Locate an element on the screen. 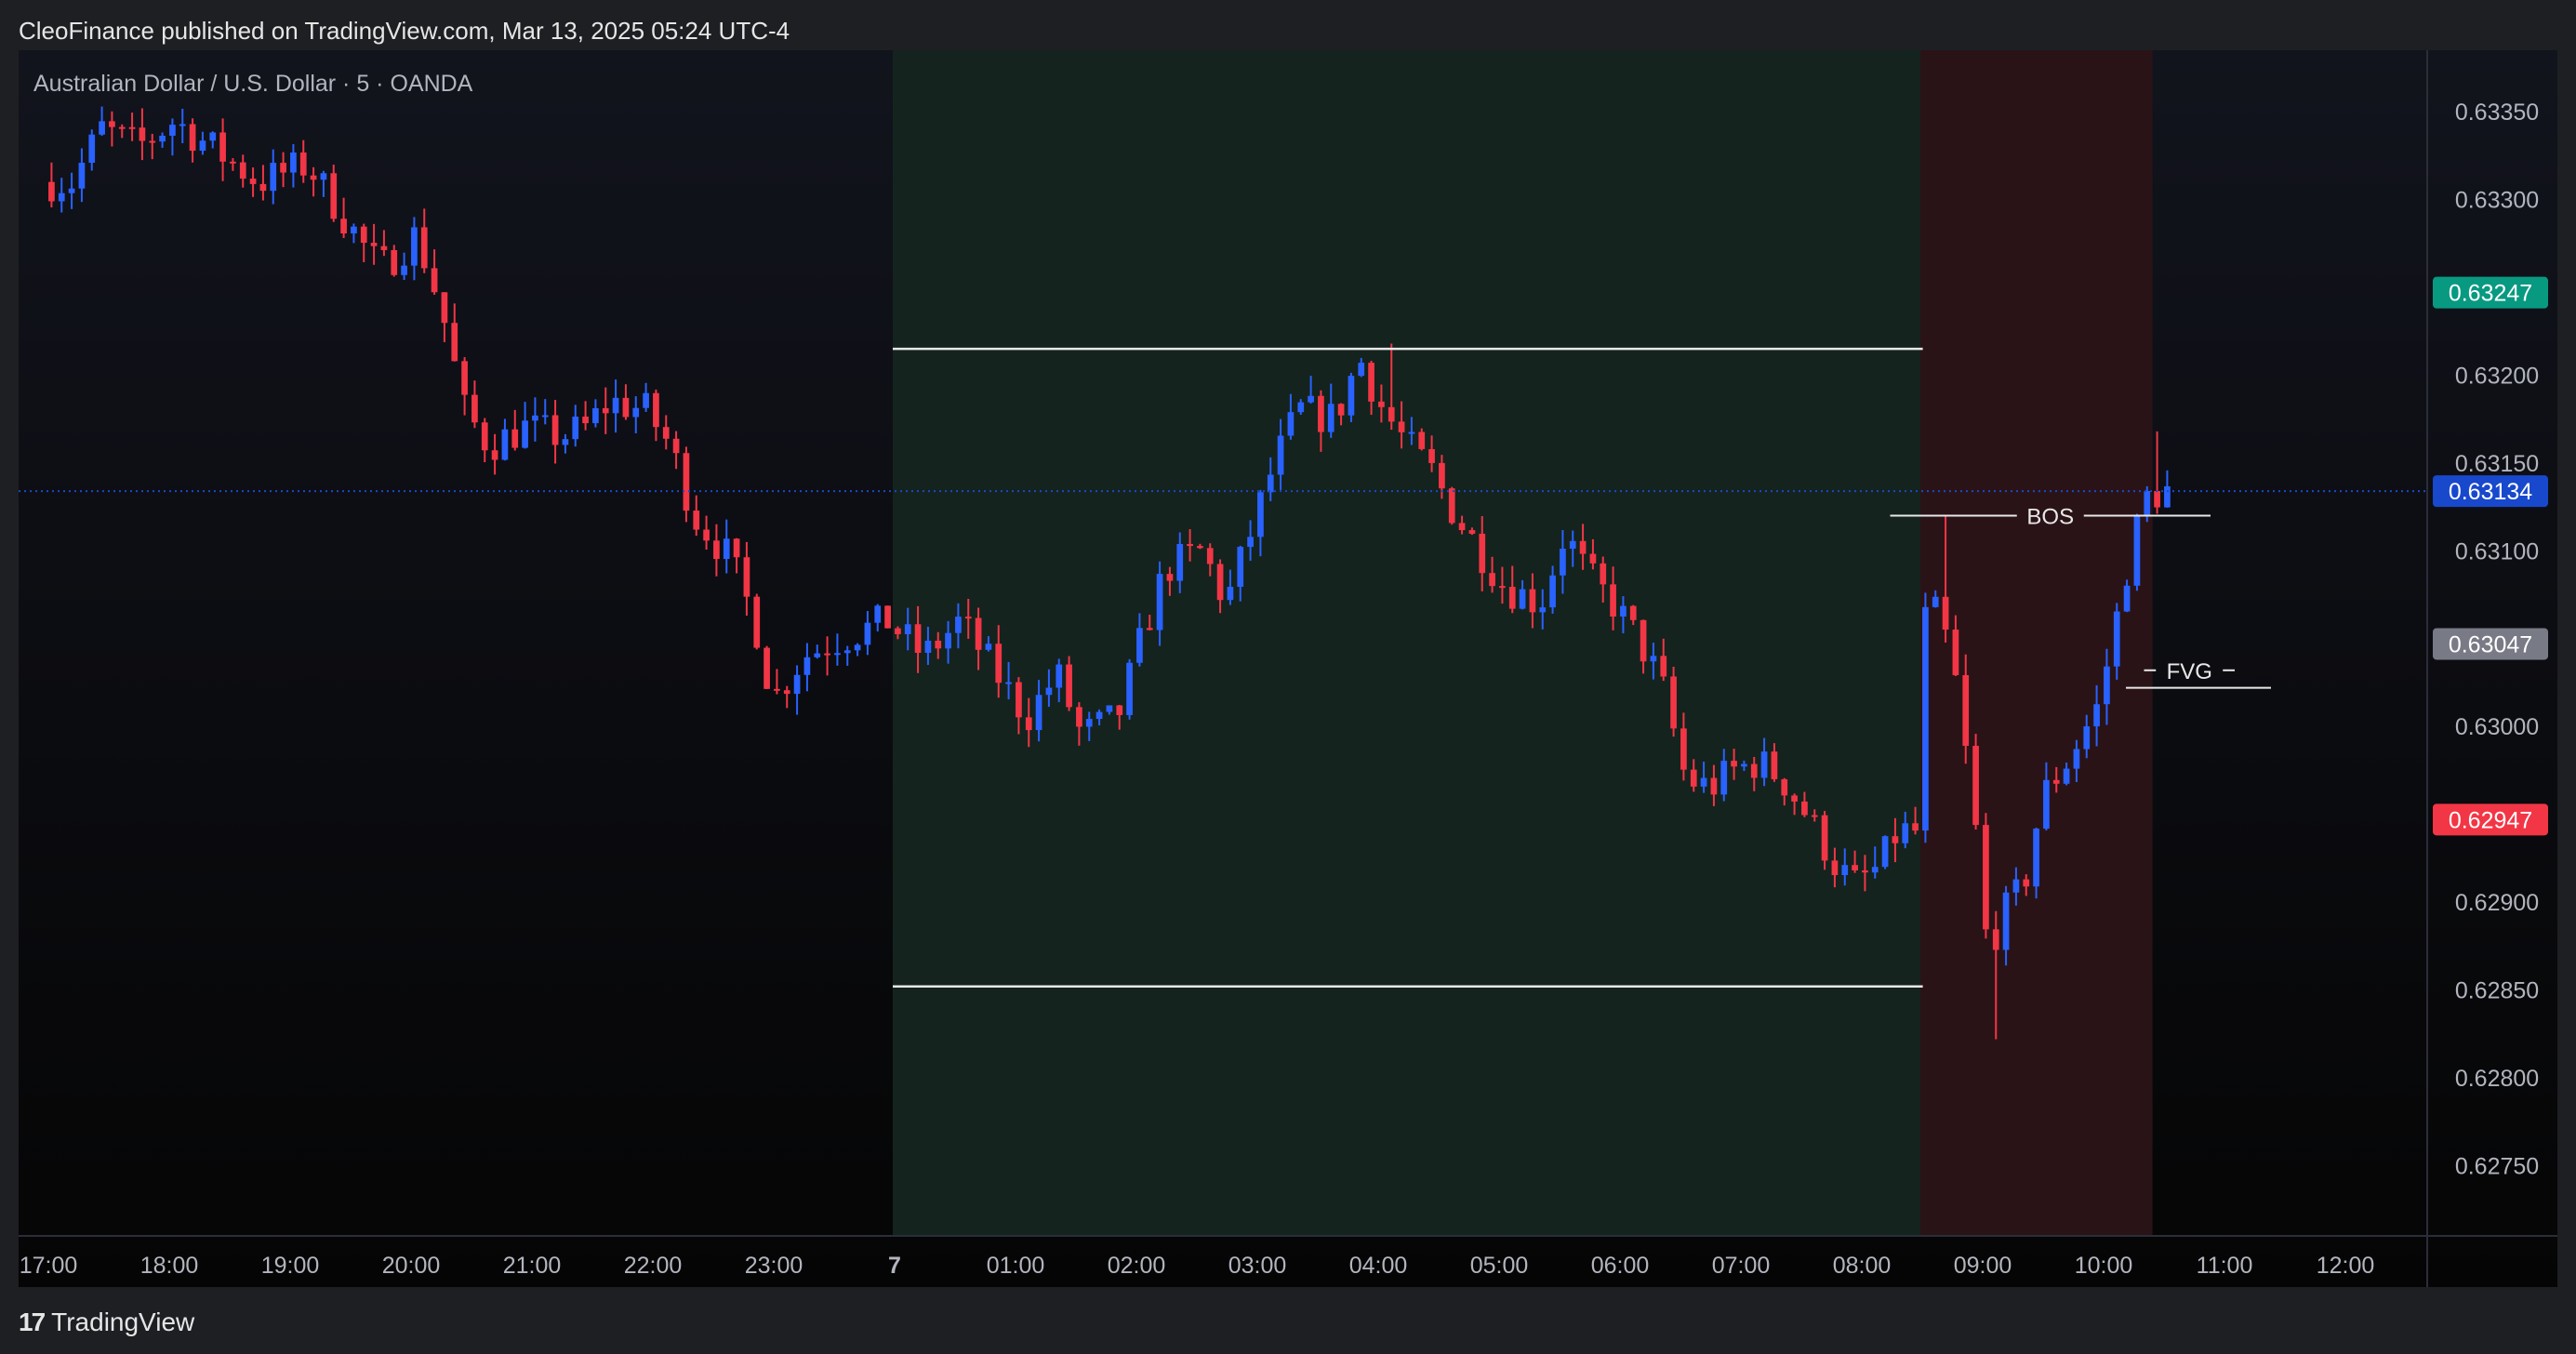  y-tick-label: 0.63300 is located at coordinates (2497, 201).